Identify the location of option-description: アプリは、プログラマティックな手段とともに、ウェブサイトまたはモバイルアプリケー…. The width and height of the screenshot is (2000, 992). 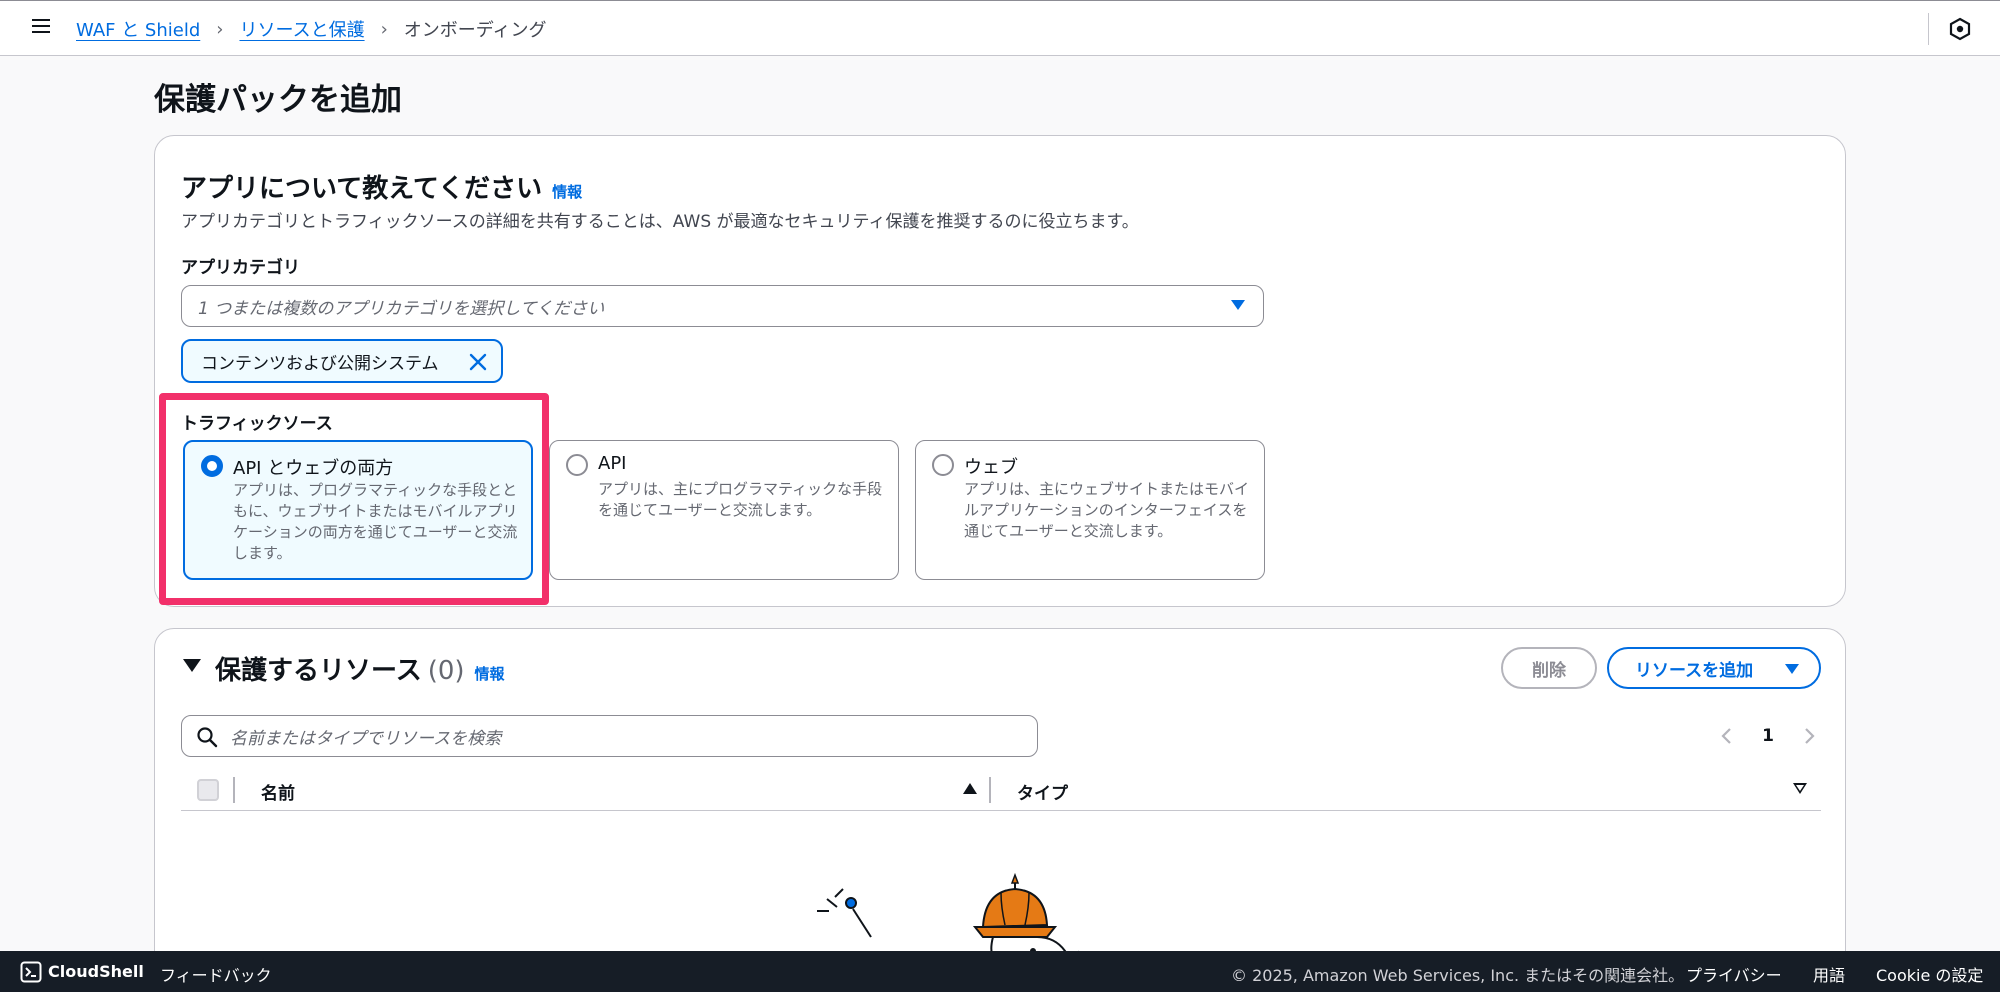
(375, 521).